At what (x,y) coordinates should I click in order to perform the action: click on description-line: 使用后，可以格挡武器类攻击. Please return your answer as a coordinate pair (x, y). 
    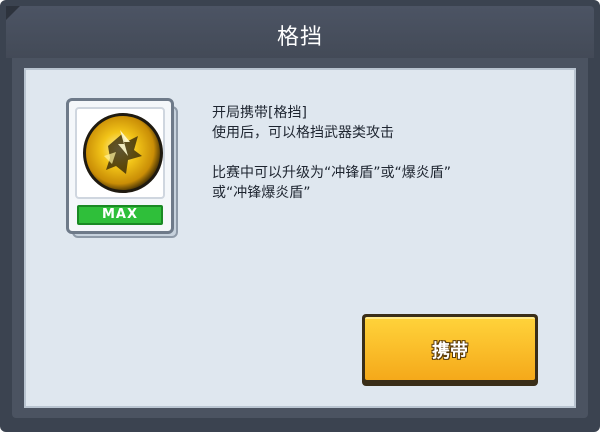
    Looking at the image, I should click on (303, 133).